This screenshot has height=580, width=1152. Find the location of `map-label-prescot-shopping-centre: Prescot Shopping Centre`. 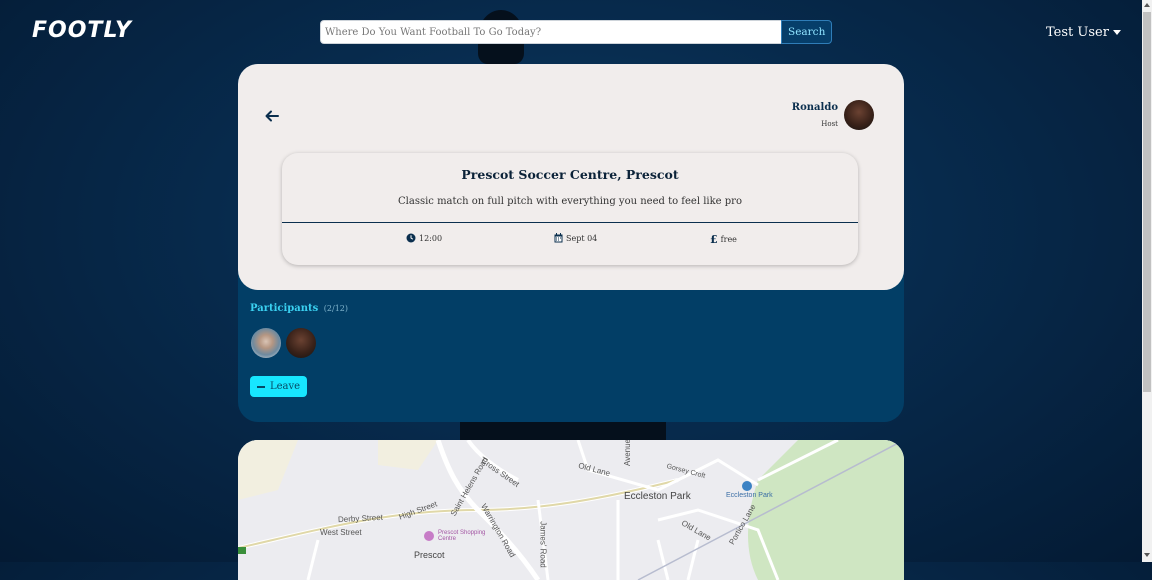

map-label-prescot-shopping-centre: Prescot Shopping Centre is located at coordinates (462, 536).